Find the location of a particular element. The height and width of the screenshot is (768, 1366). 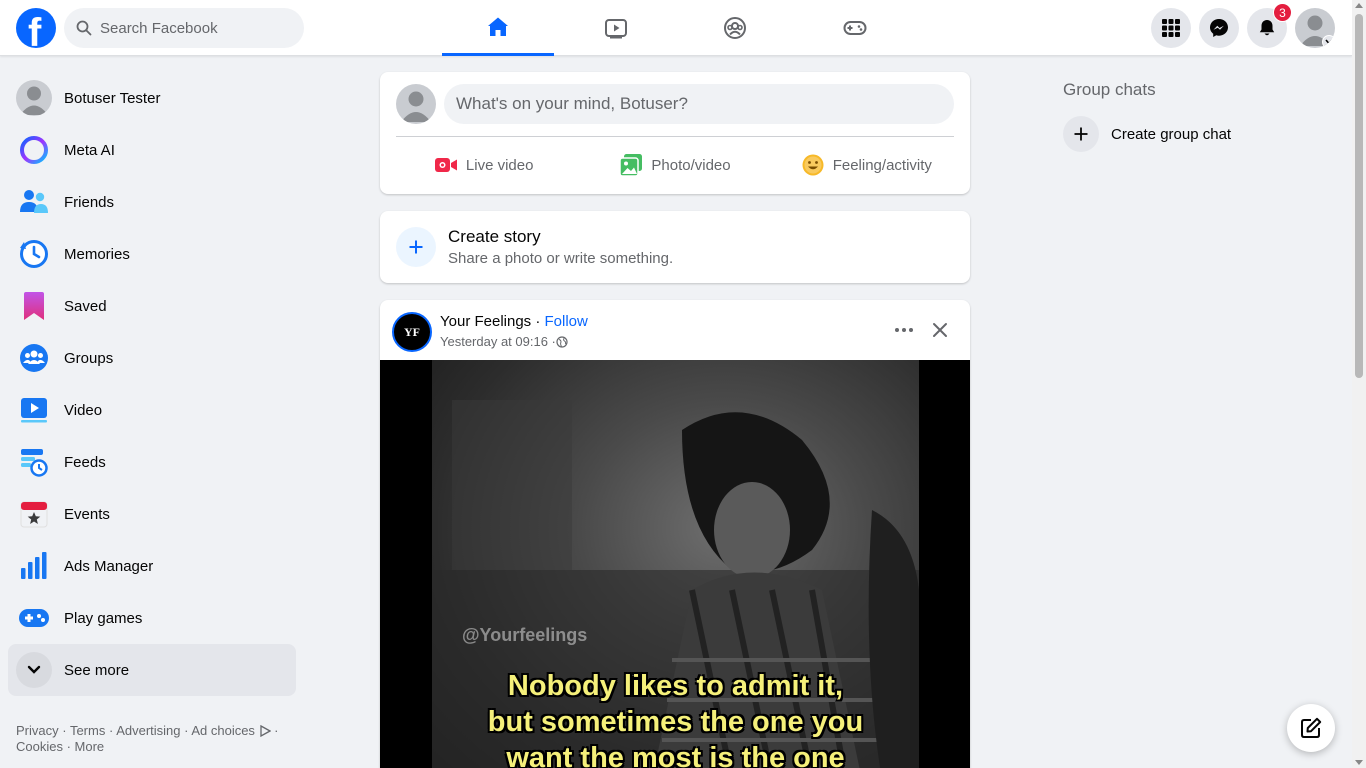

grid-menu-icon is located at coordinates (1171, 28).